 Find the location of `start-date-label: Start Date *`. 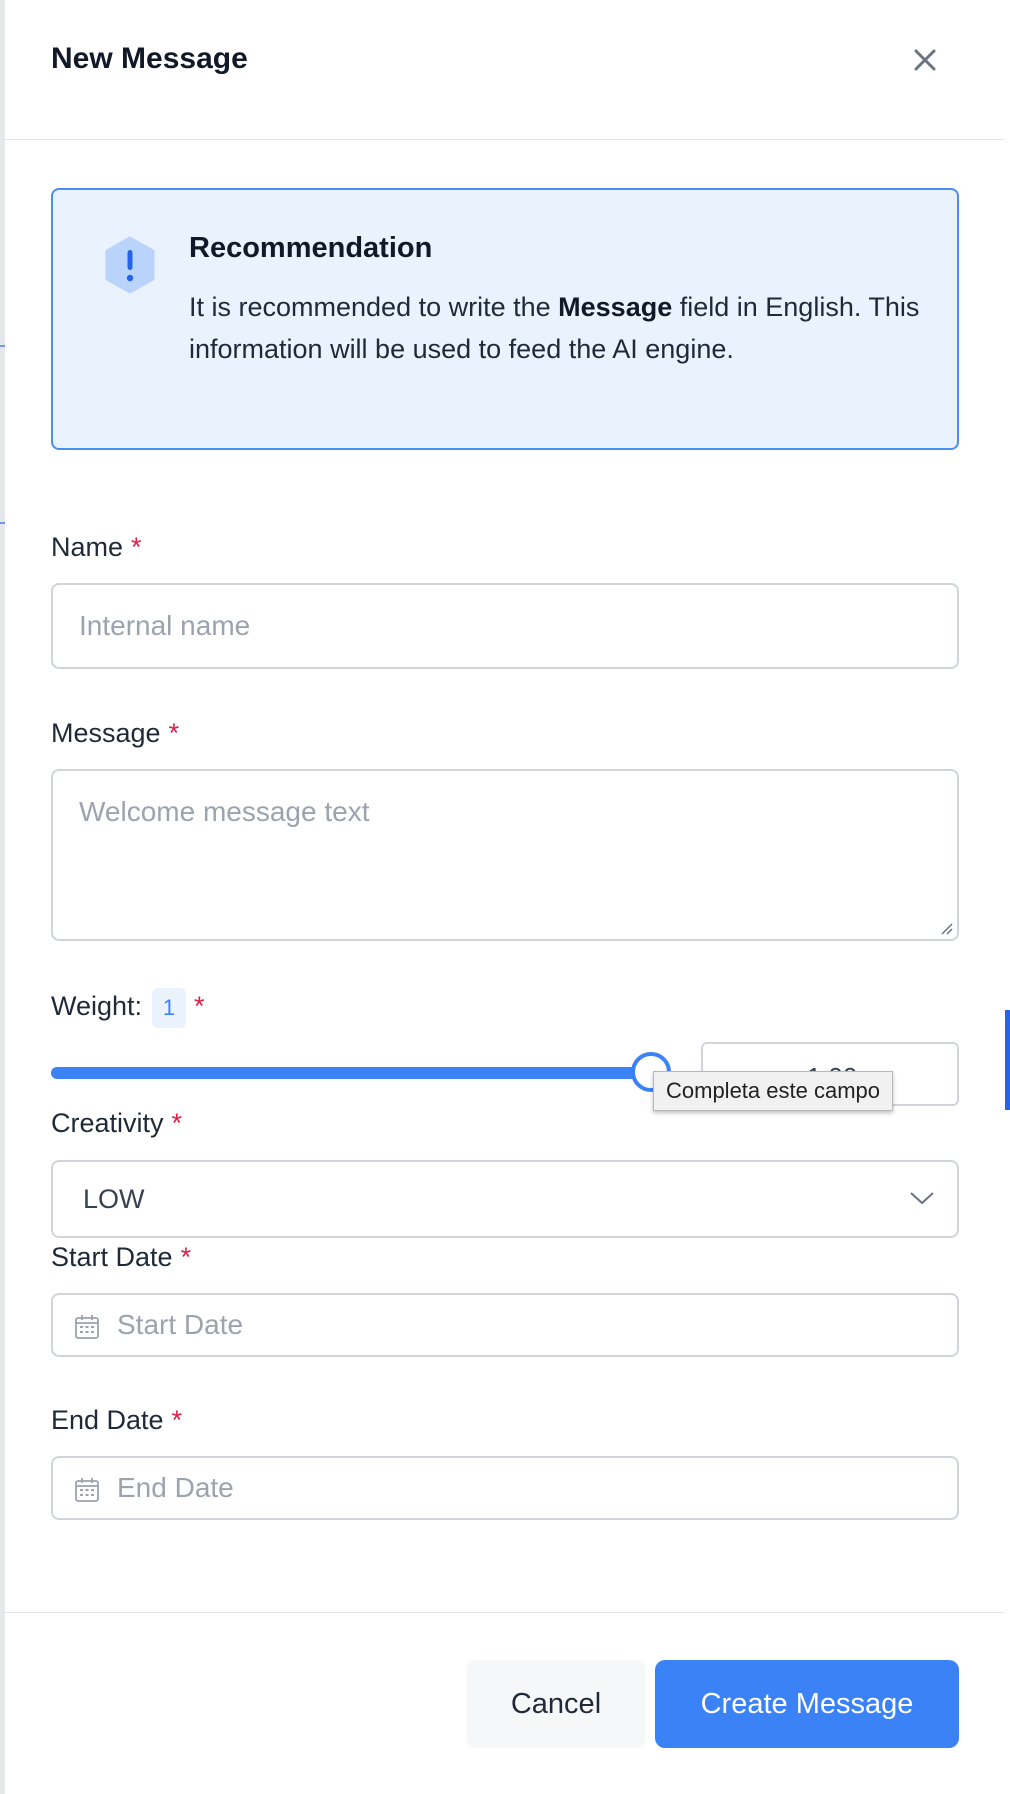

start-date-label: Start Date * is located at coordinates (121, 1257).